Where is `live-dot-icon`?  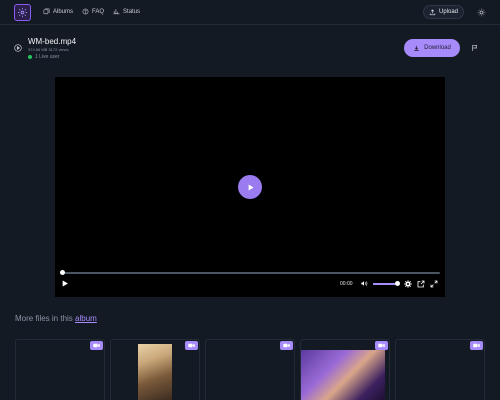
live-dot-icon is located at coordinates (30, 57).